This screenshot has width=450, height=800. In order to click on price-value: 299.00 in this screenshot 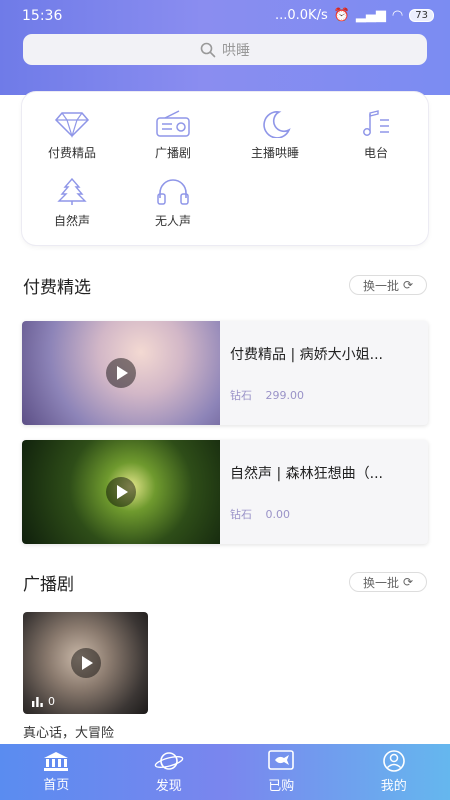, I will do `click(285, 395)`.